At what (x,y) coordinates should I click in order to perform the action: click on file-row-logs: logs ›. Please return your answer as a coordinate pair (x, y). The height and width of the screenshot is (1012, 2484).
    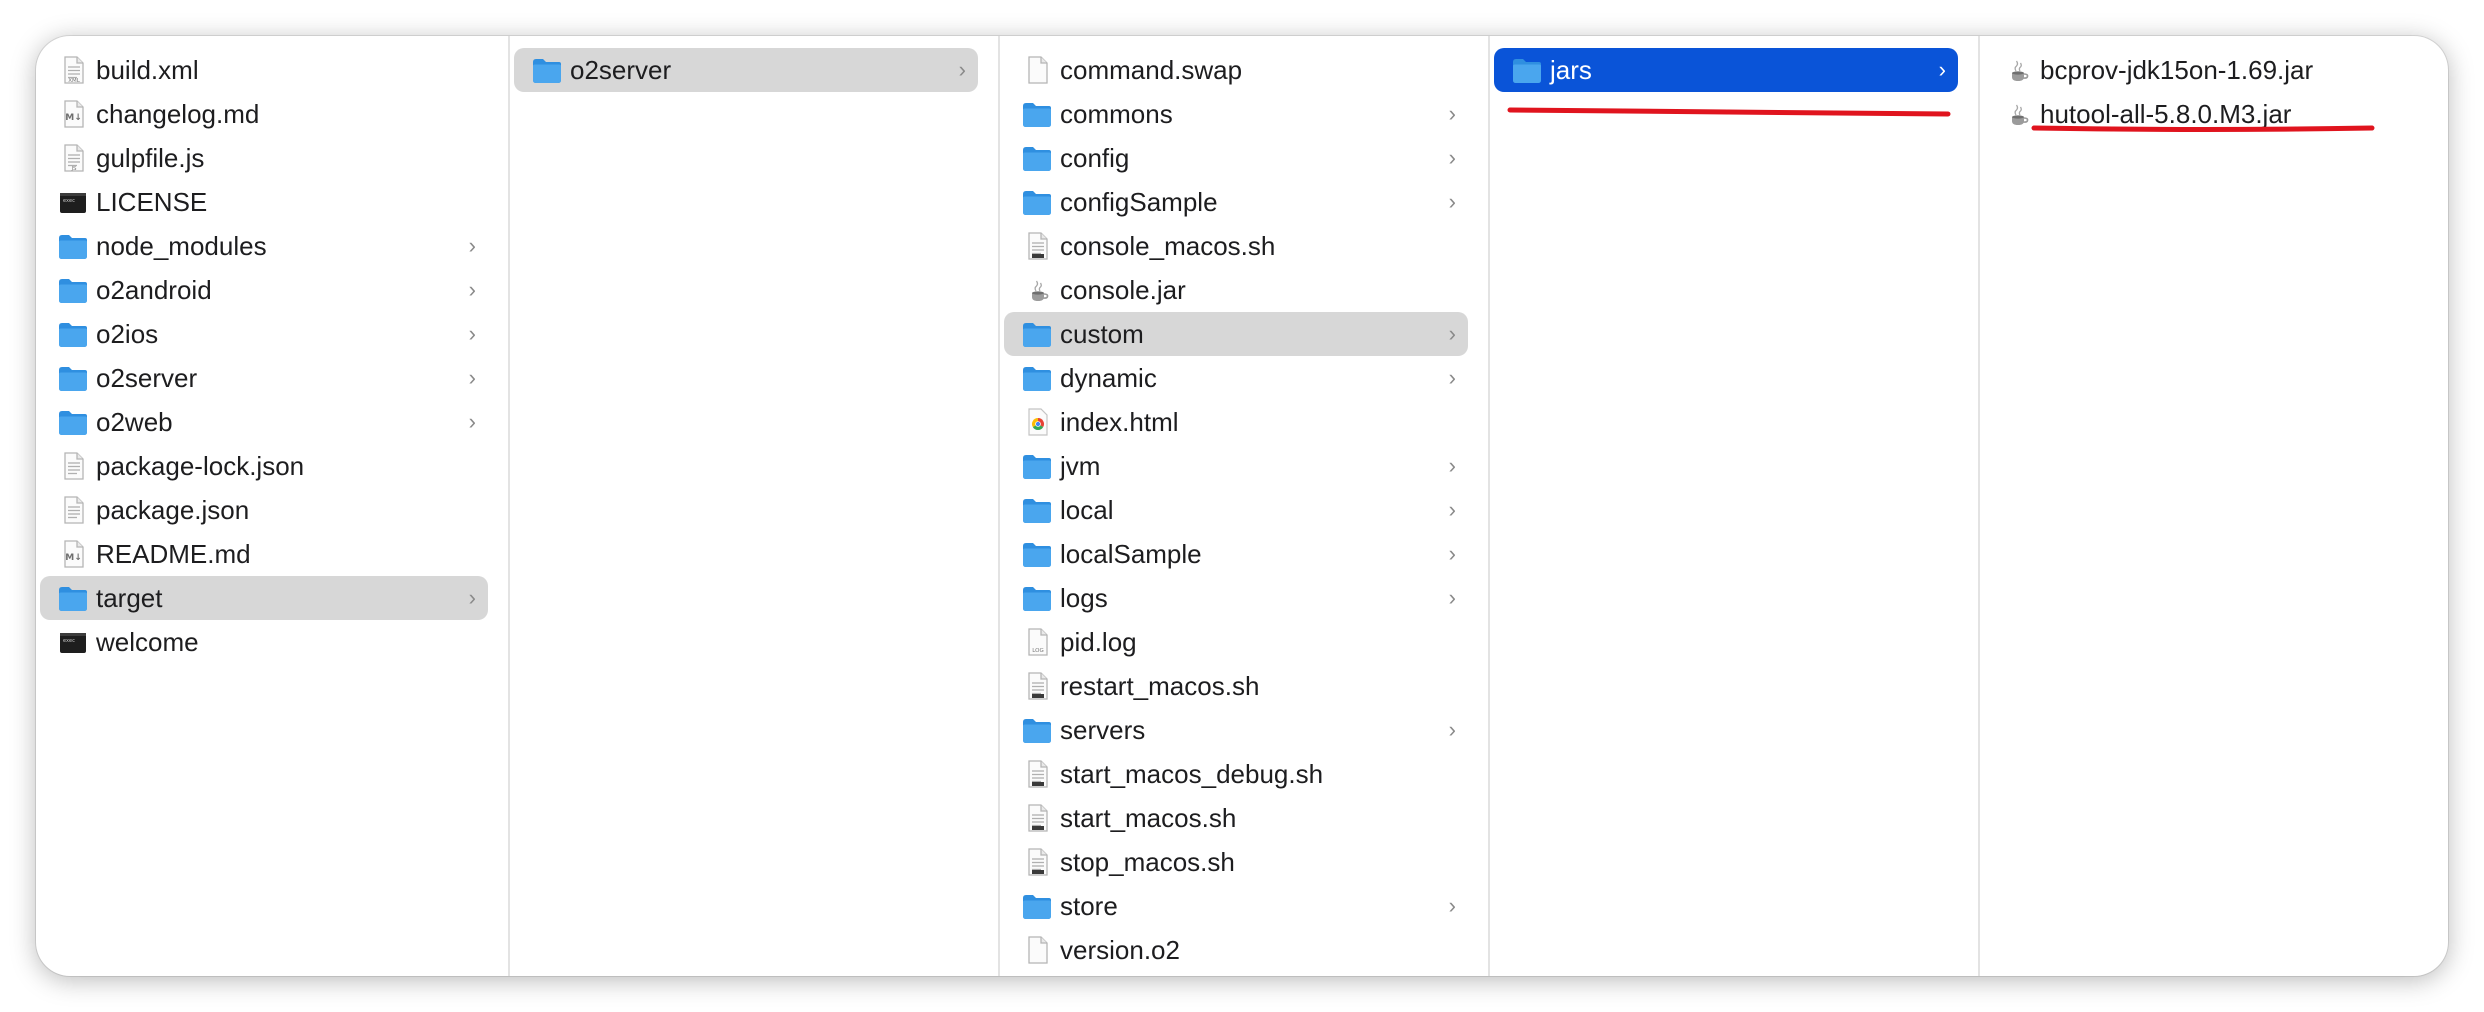
    Looking at the image, I should click on (1236, 598).